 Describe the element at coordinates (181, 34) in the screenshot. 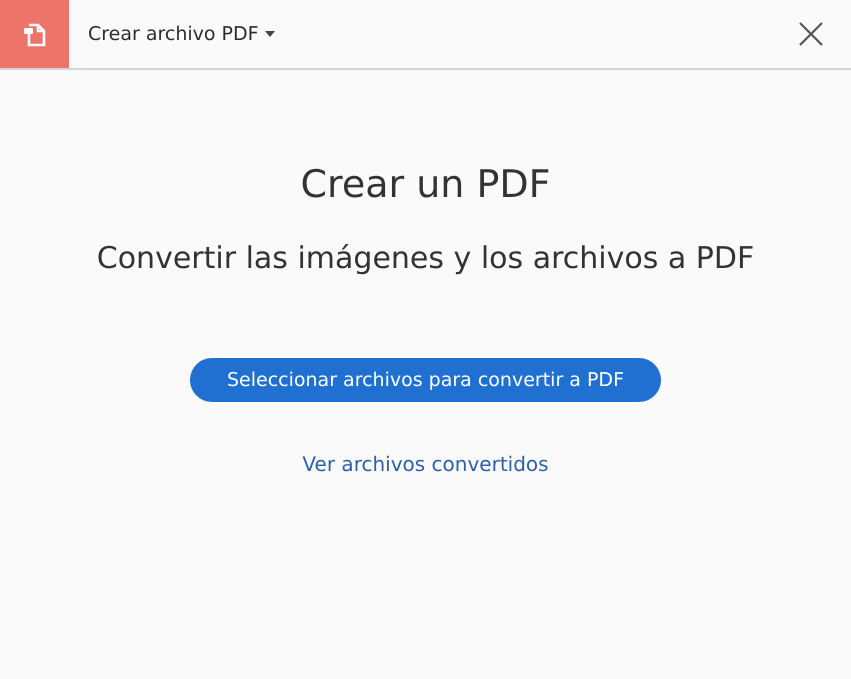

I see `tool-menu-button: Crear archivo PDF` at that location.